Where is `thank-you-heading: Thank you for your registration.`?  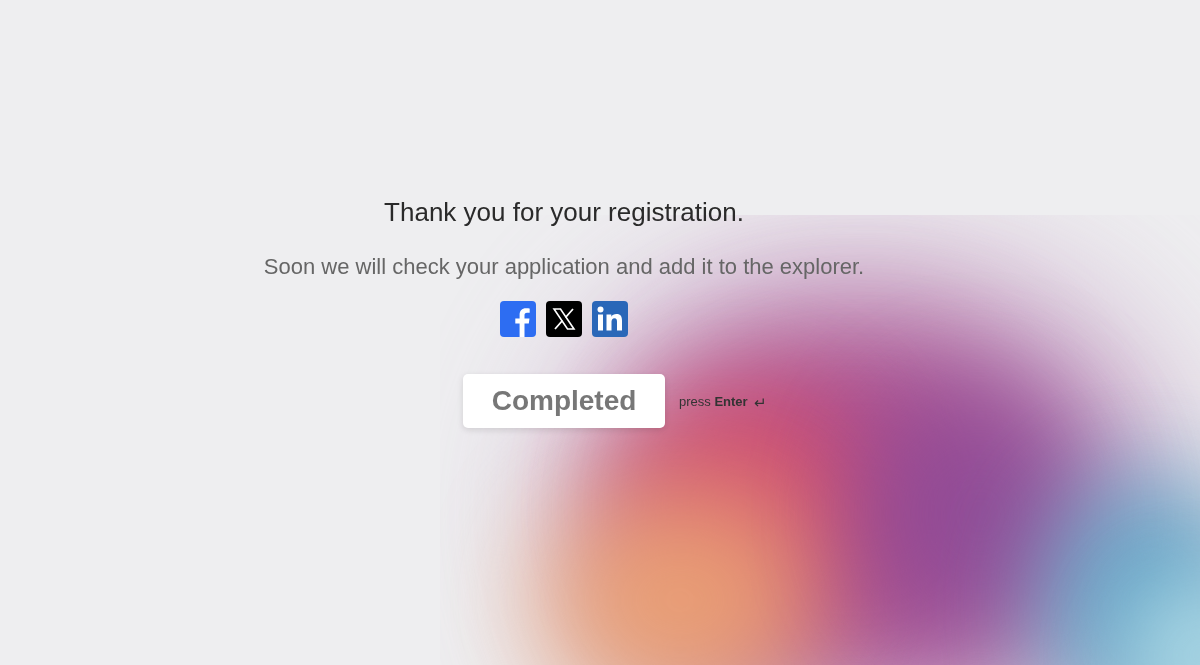
thank-you-heading: Thank you for your registration. is located at coordinates (564, 212).